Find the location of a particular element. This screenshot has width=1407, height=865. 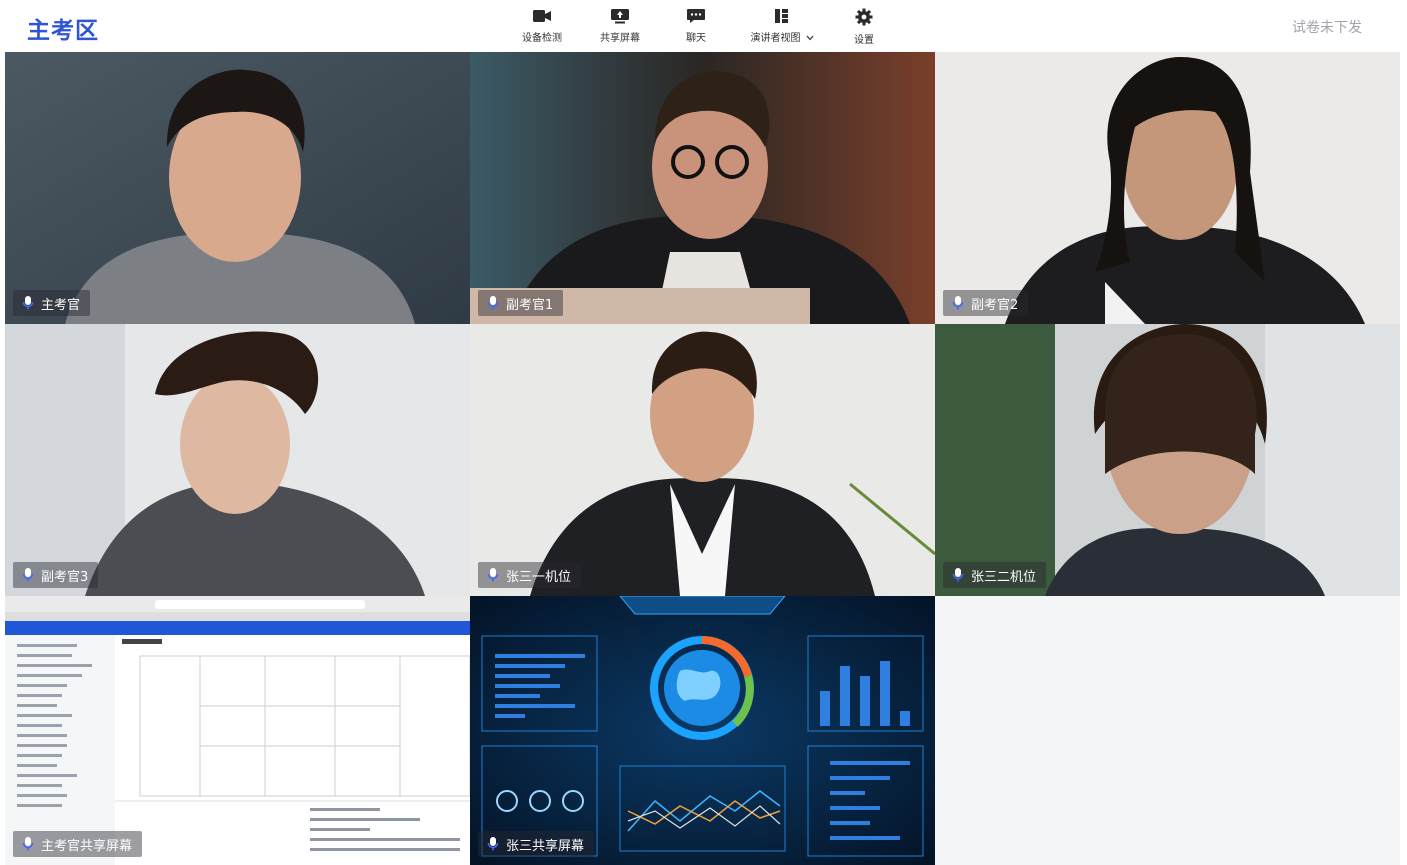

video-tile-deputy-examiner-2: 副考官2 is located at coordinates (1167, 188).